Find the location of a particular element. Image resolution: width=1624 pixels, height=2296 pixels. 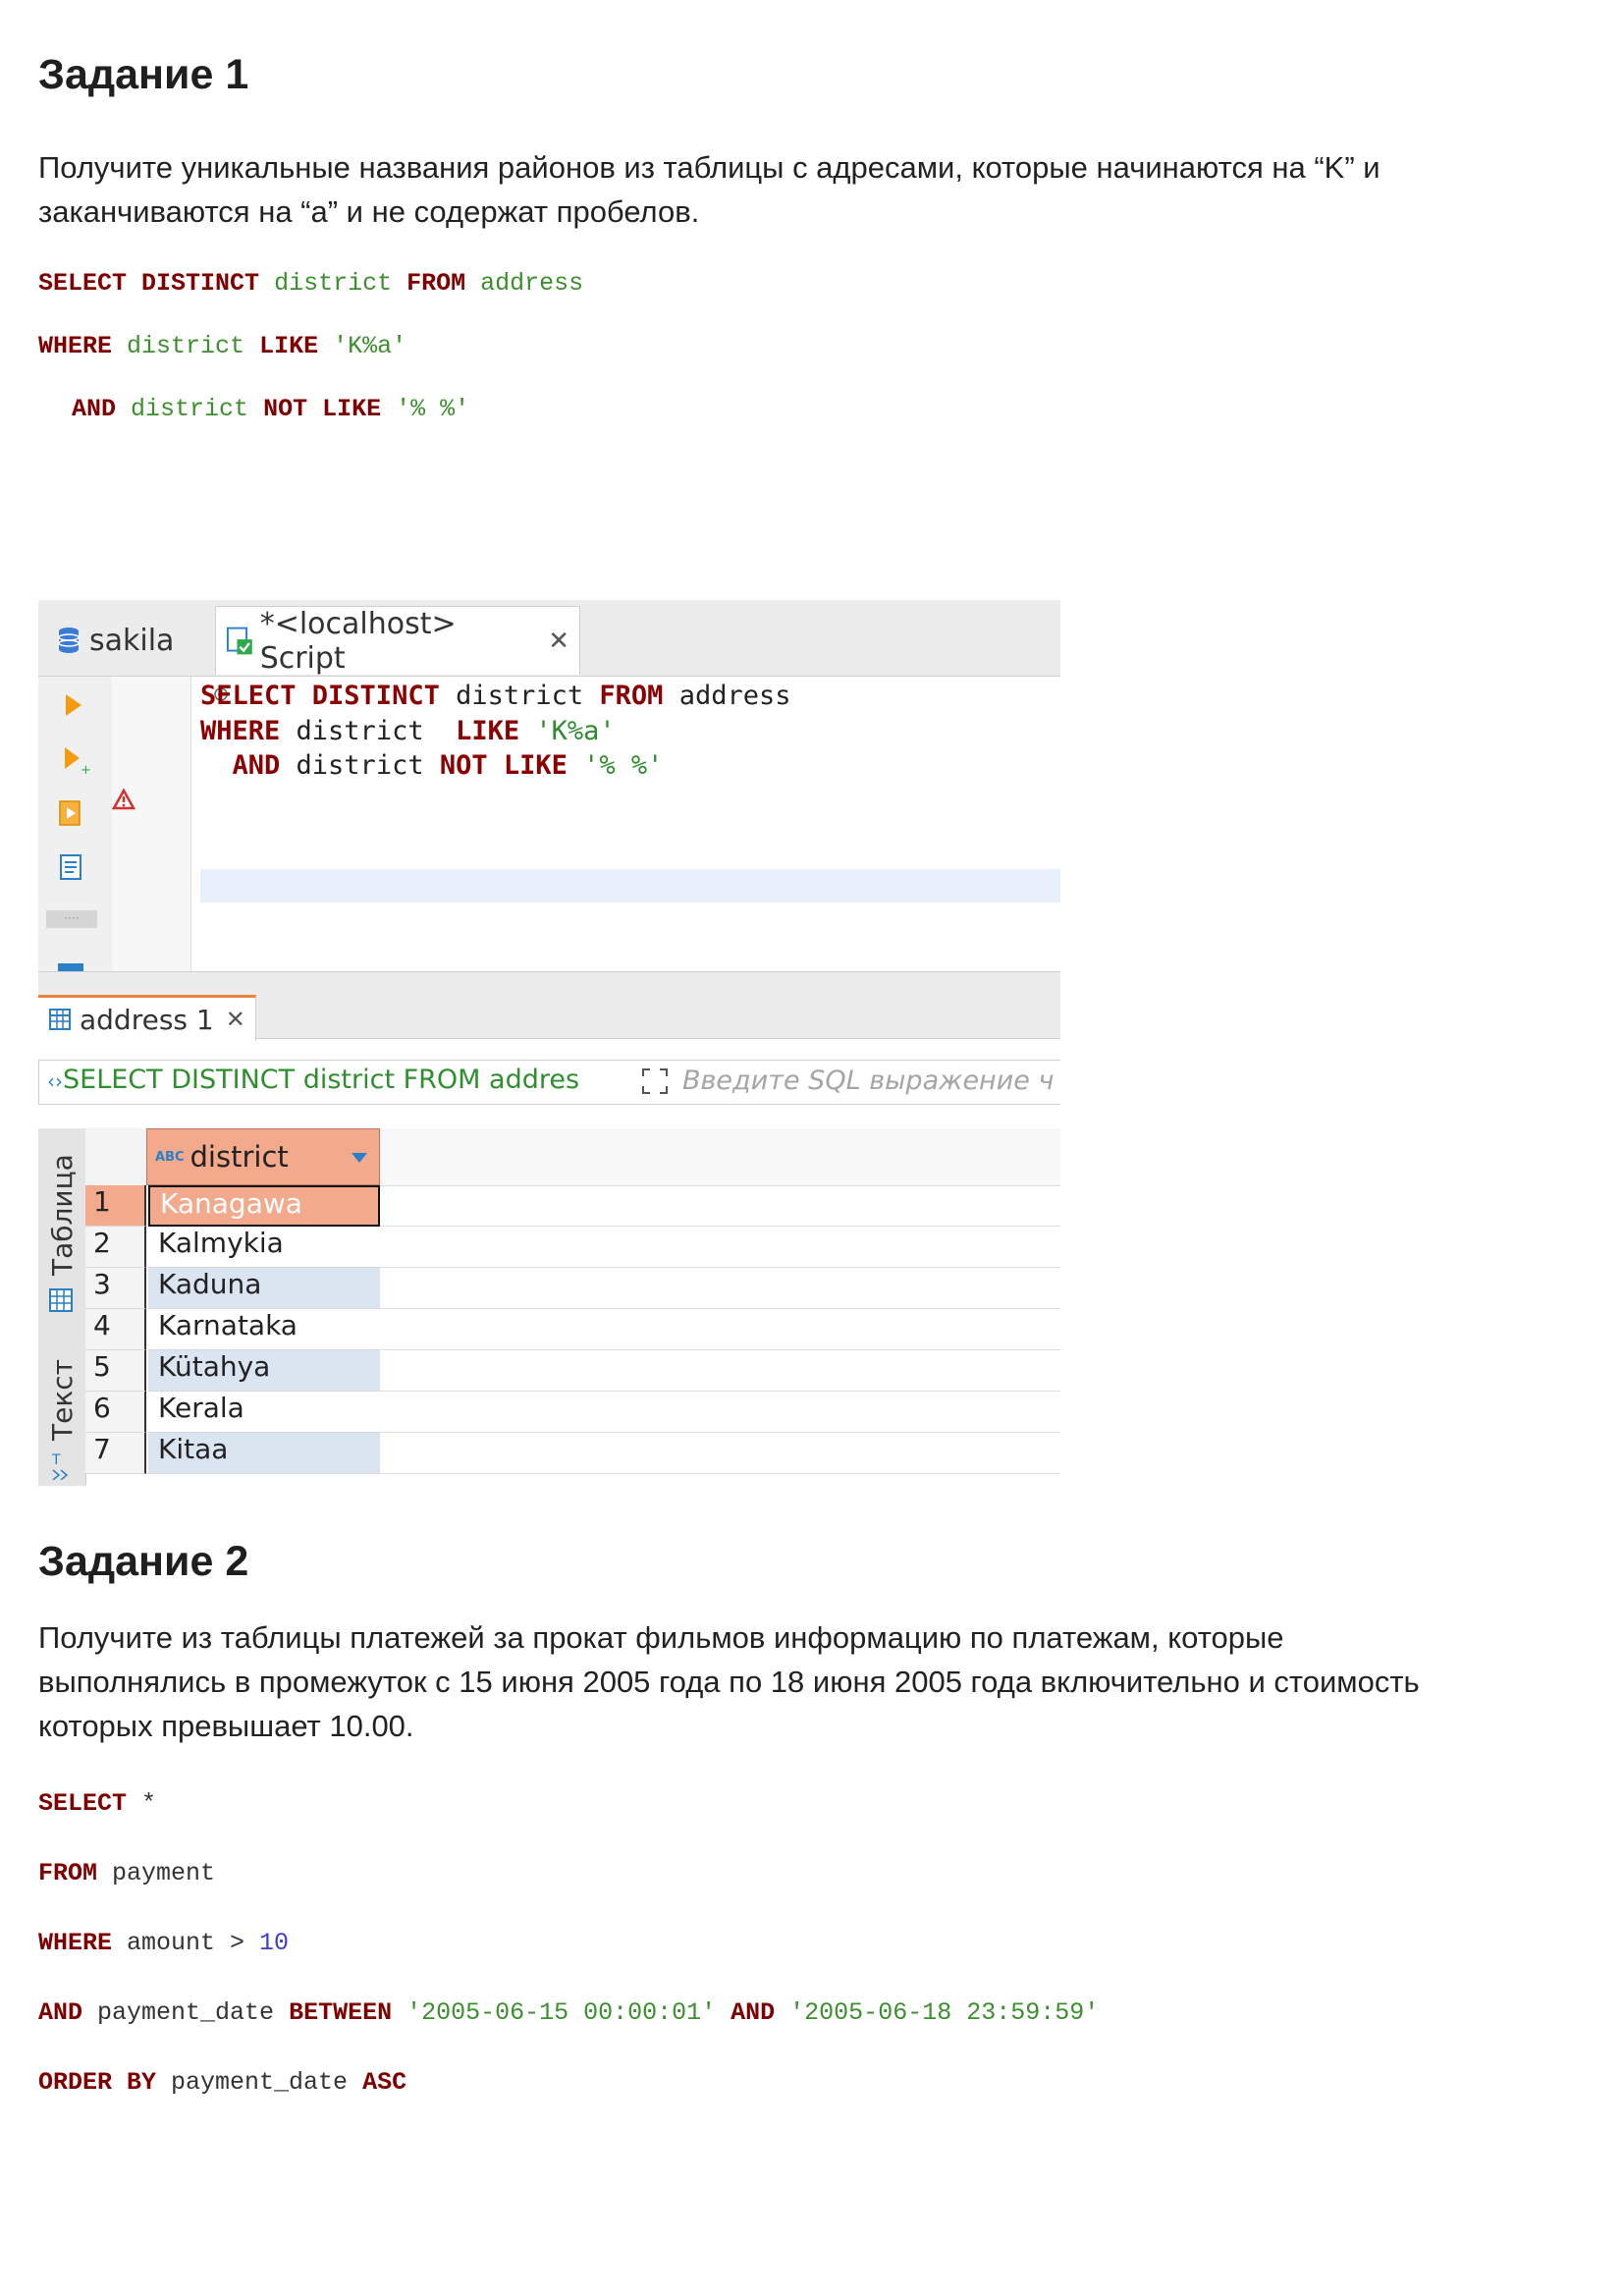

execute-icon is located at coordinates (73, 705).